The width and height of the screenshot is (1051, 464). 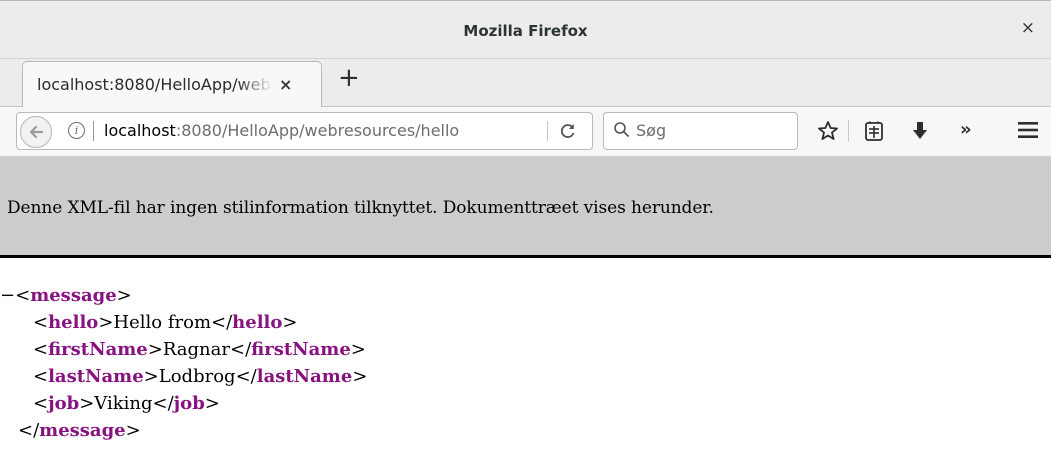 I want to click on tab-close-button: ×, so click(x=285, y=84).